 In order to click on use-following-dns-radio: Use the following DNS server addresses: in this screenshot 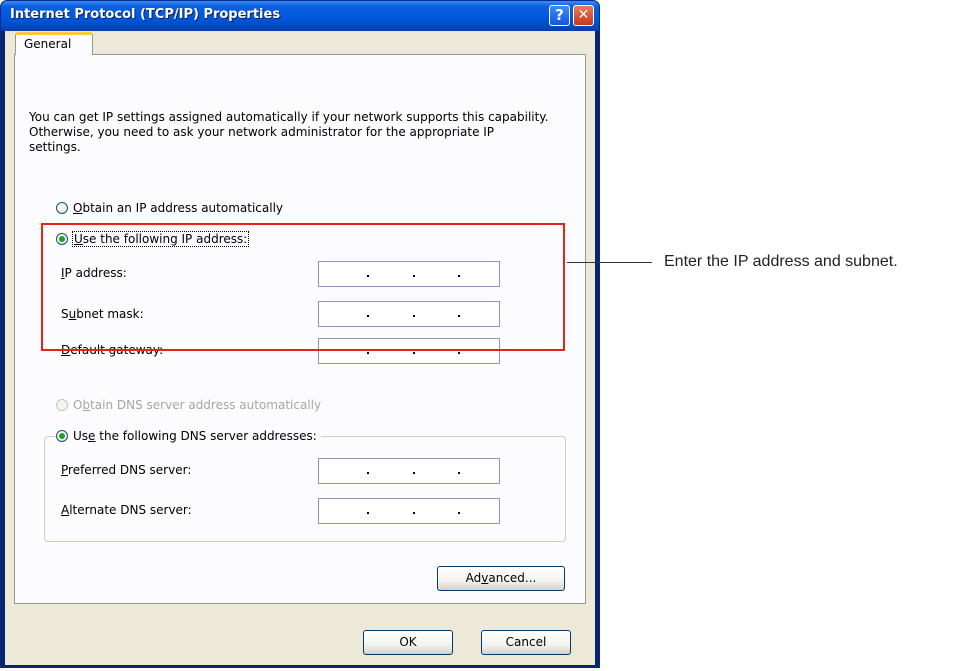, I will do `click(188, 436)`.